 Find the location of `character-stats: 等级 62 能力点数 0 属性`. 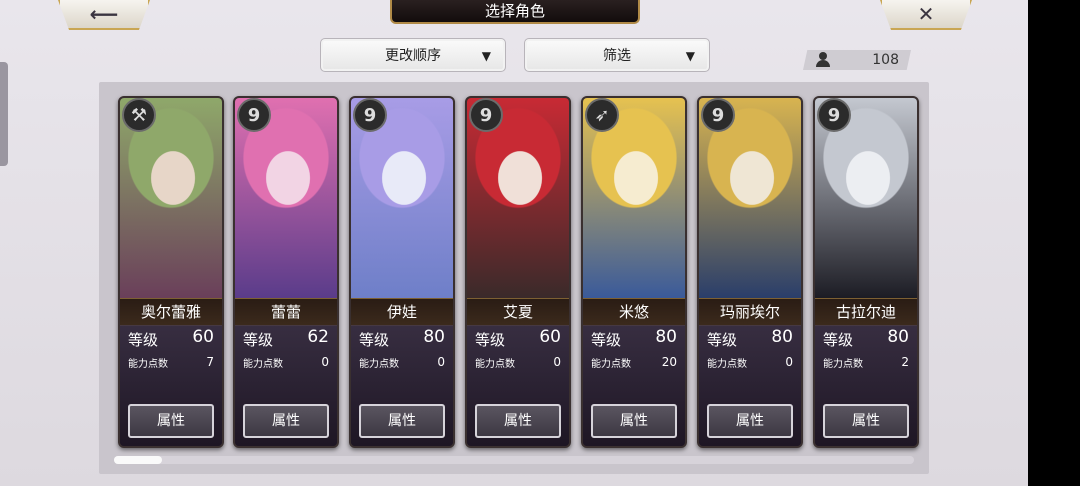

character-stats: 等级 62 能力点数 0 属性 is located at coordinates (286, 385).